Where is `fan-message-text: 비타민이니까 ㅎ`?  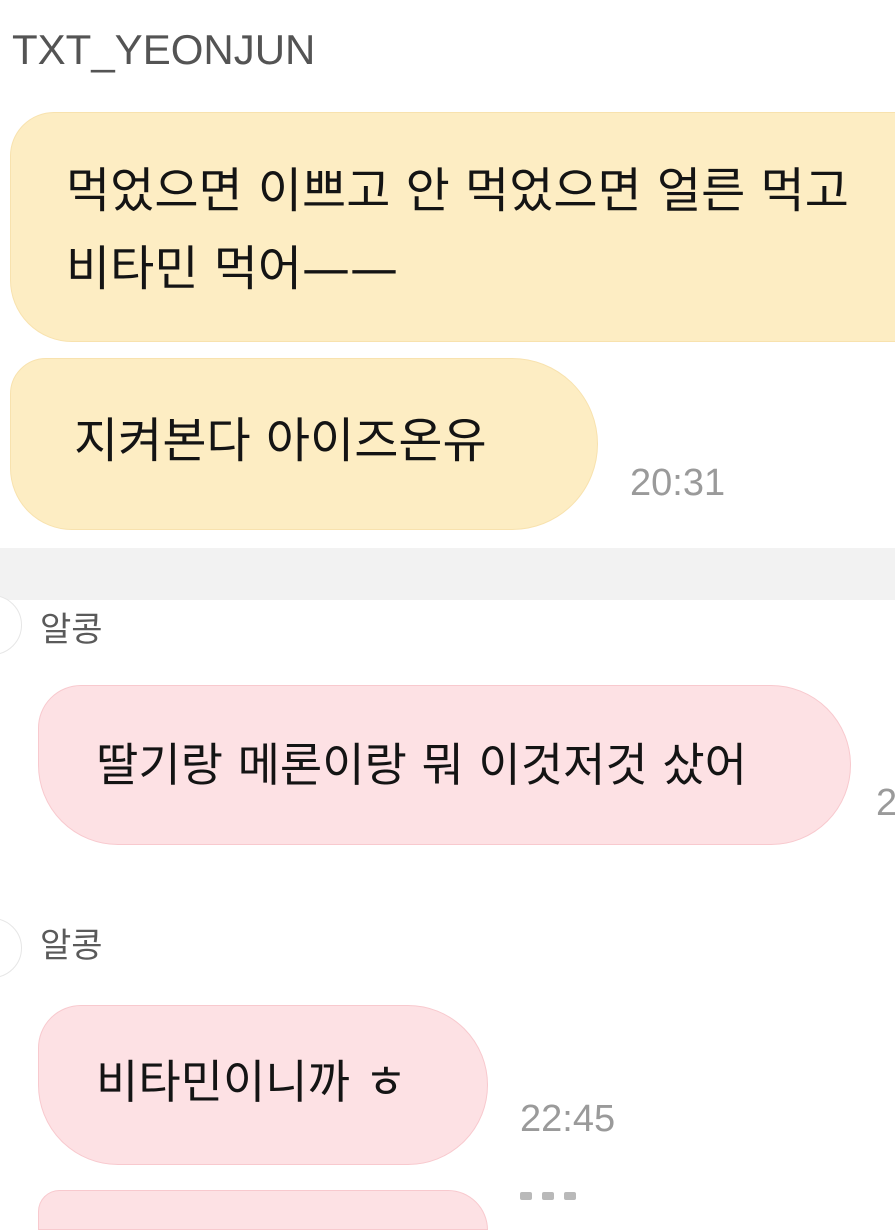 fan-message-text: 비타민이니까 ㅎ is located at coordinates (251, 1082).